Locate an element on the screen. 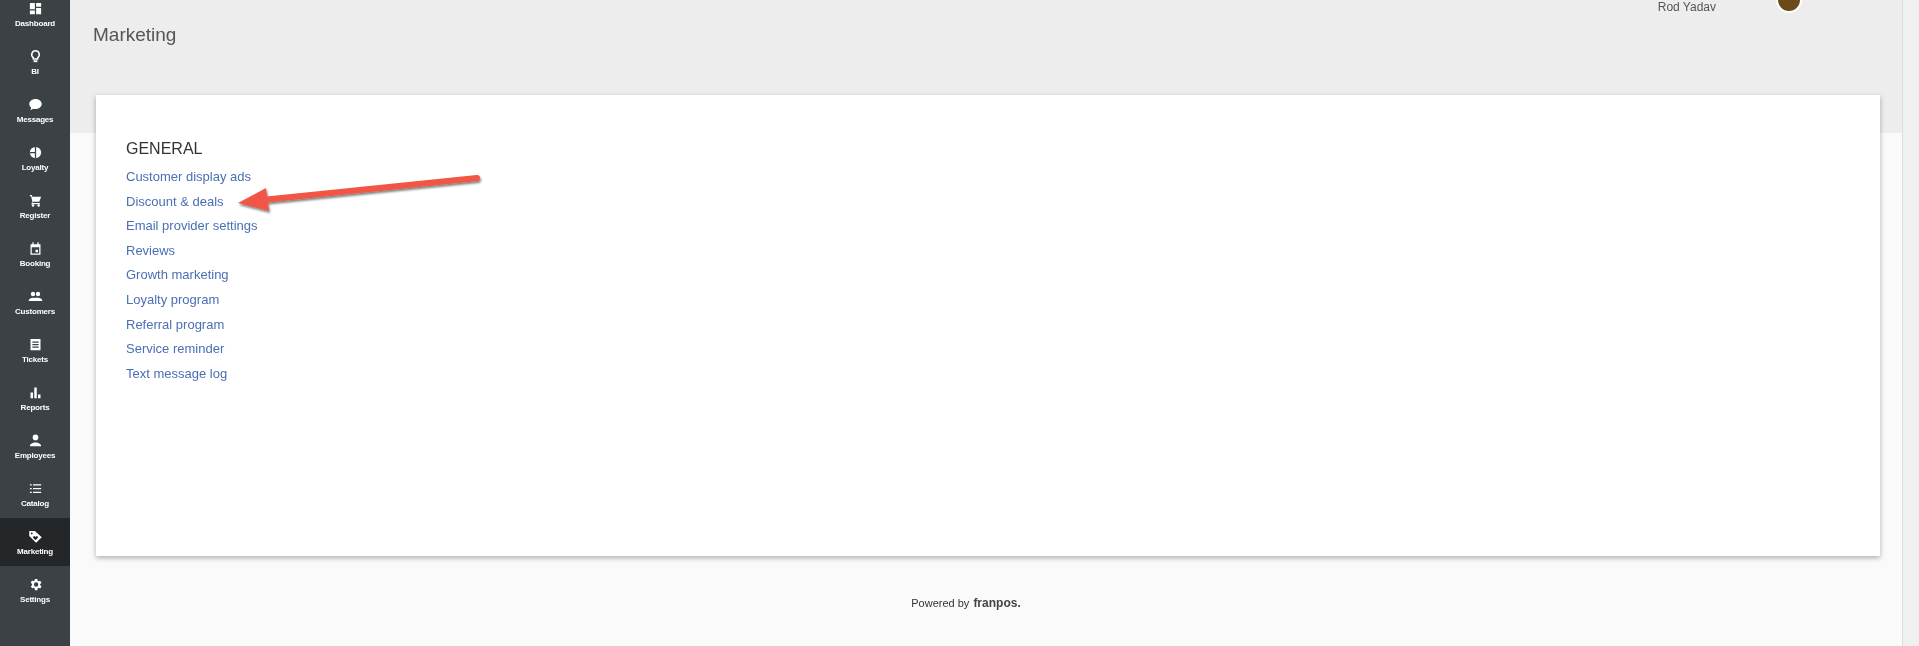  sidebar-item: BI is located at coordinates (35, 62).